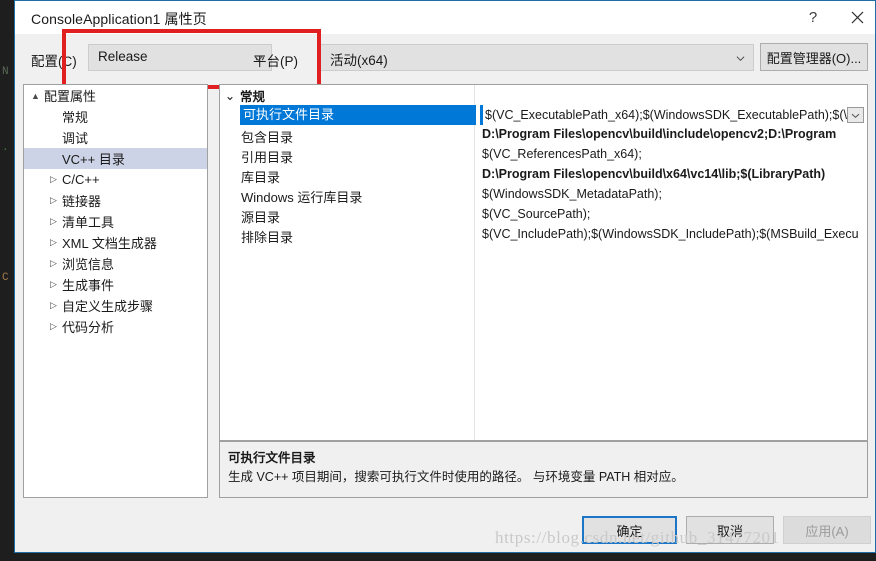 Image resolution: width=876 pixels, height=561 pixels. Describe the element at coordinates (81, 179) in the screenshot. I see `tree-item-label: C/C++` at that location.